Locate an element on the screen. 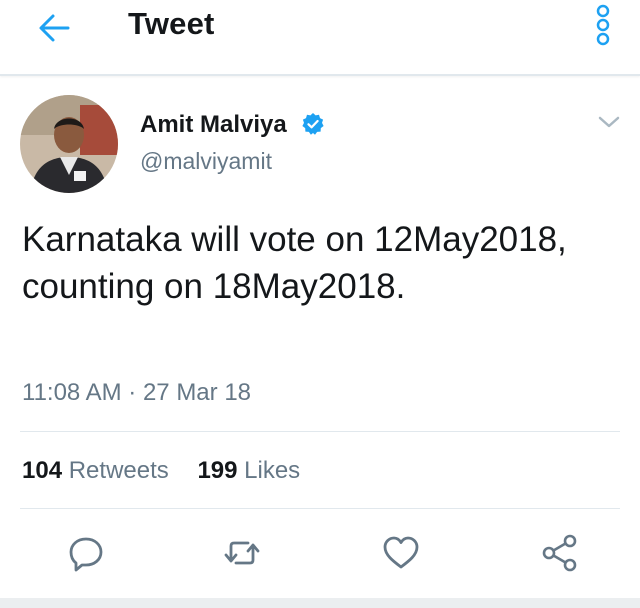 Image resolution: width=640 pixels, height=608 pixels. chevron-down-icon is located at coordinates (609, 122).